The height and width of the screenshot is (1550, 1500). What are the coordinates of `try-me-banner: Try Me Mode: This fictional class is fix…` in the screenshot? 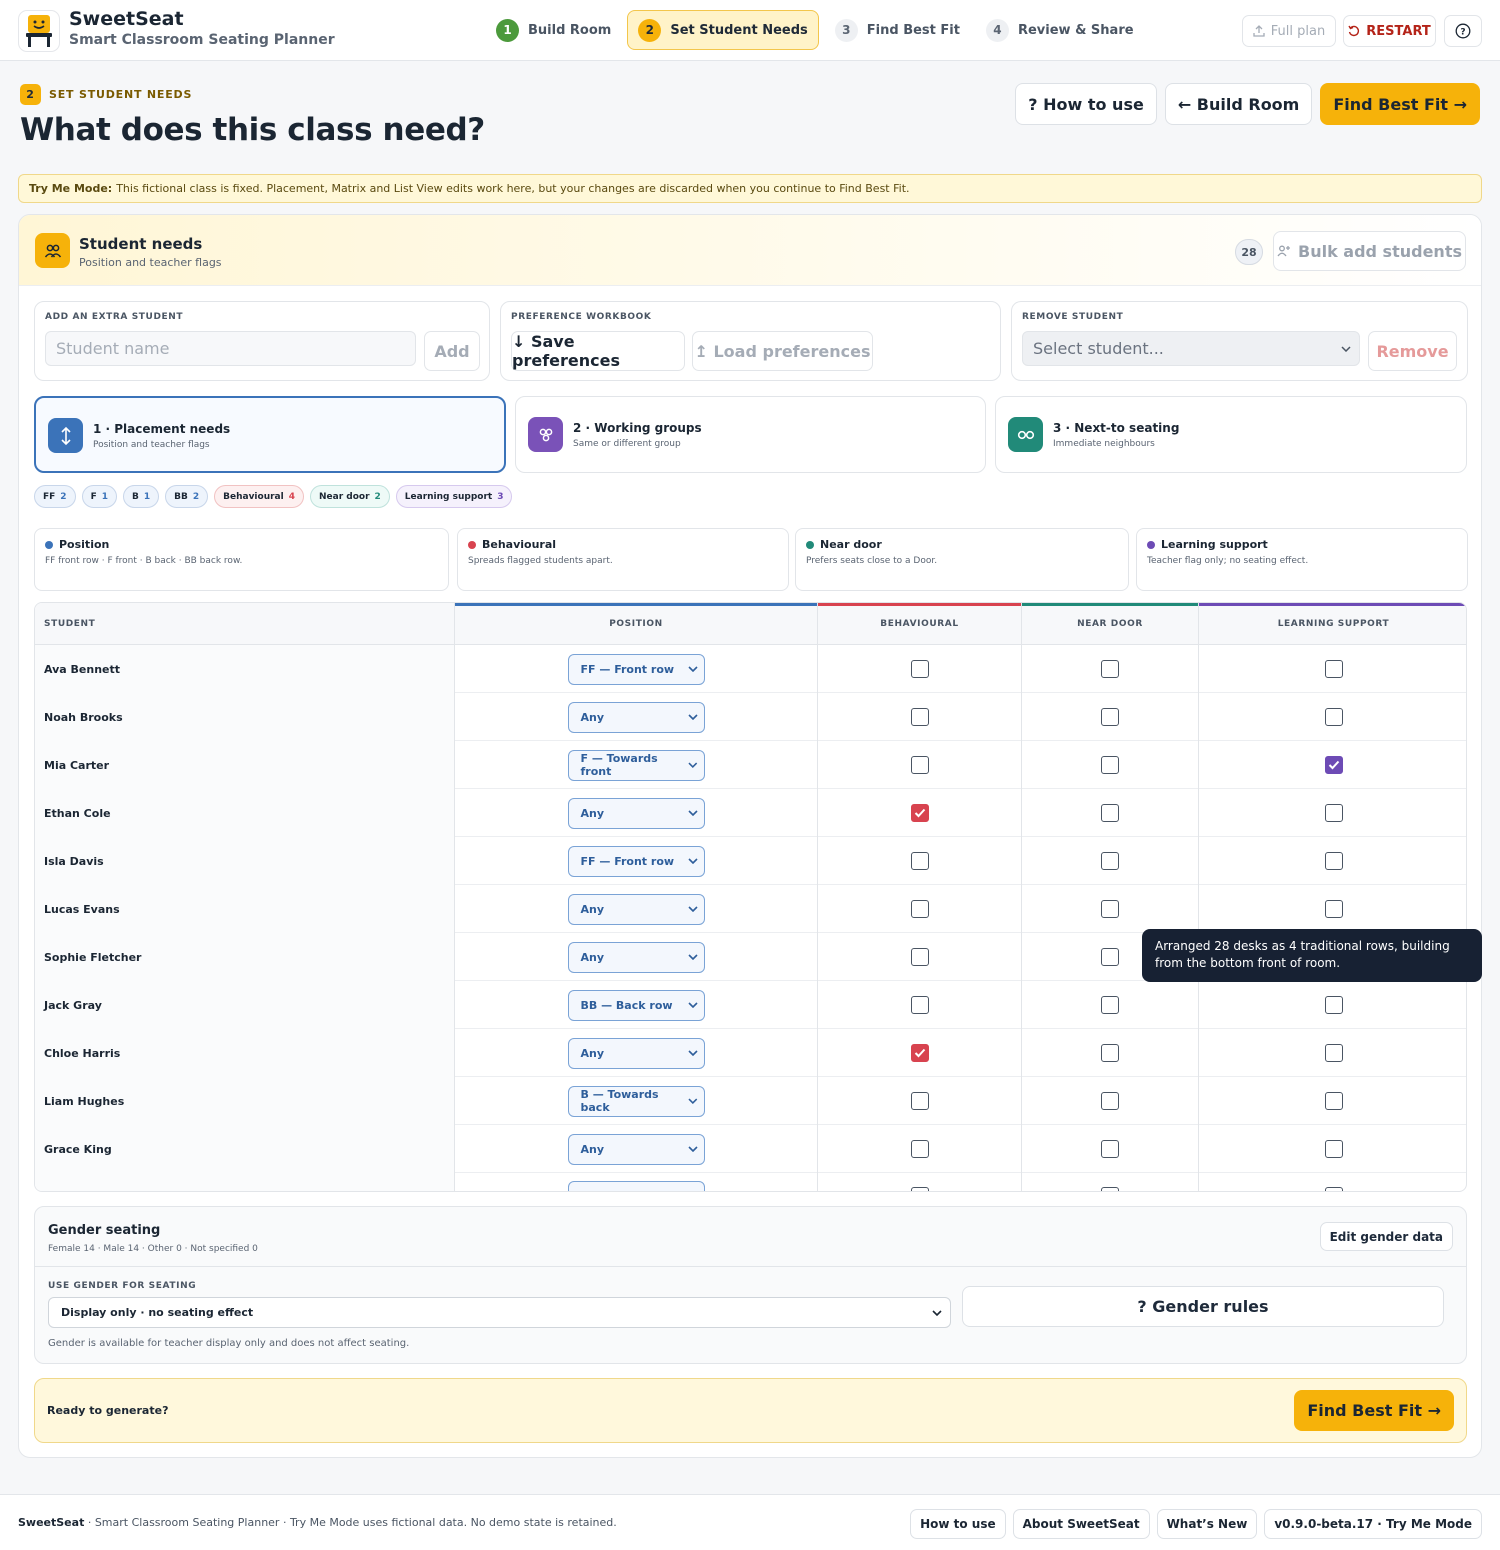 It's located at (750, 188).